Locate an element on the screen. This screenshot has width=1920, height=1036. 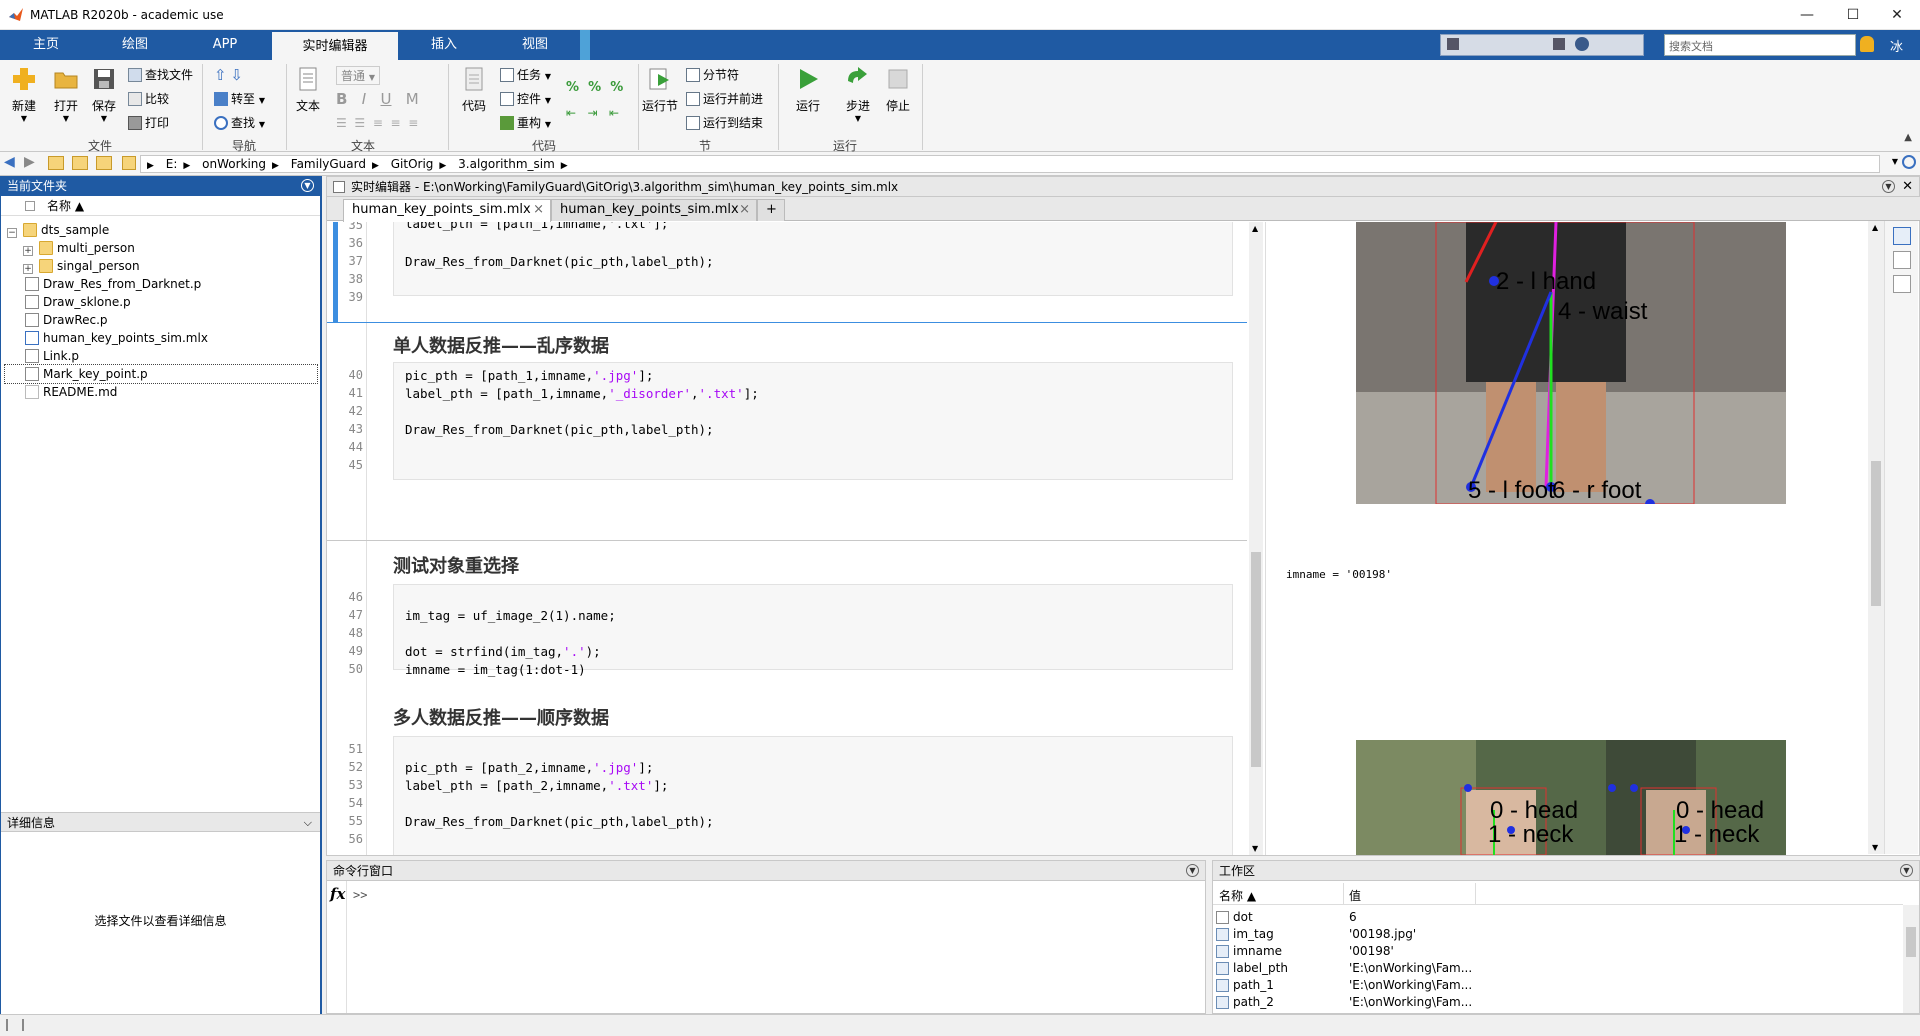
quick-access-toolbar is located at coordinates (1542, 45).